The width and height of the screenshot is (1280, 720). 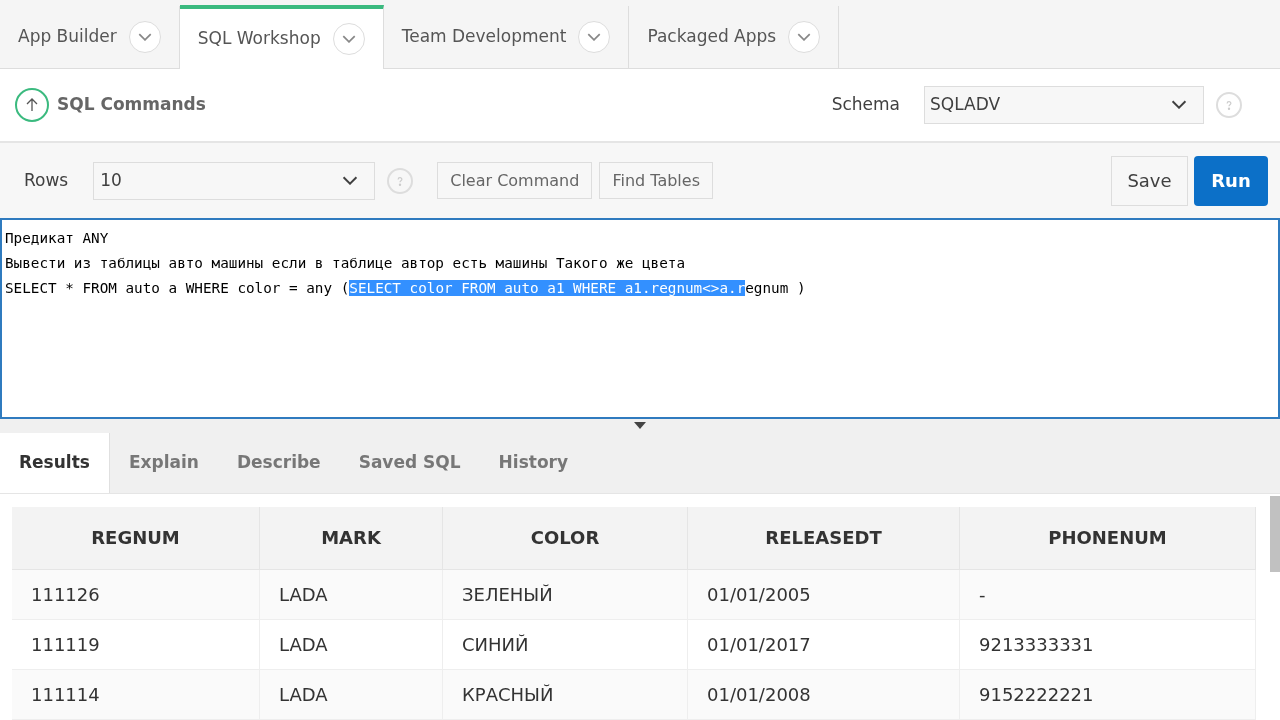 I want to click on table-cell: СИНИЙ, so click(x=565, y=644).